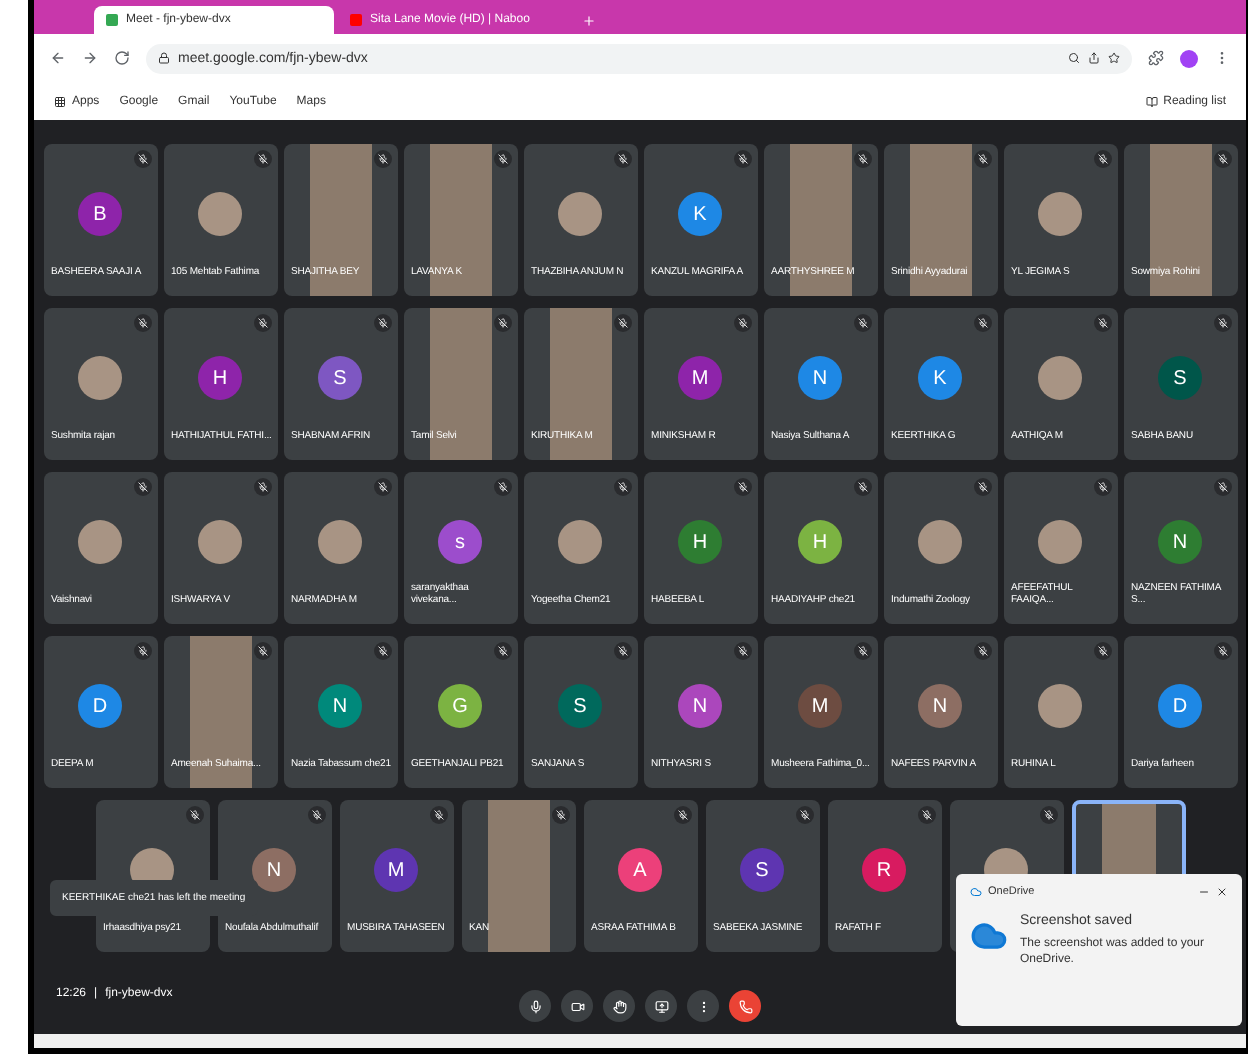  Describe the element at coordinates (460, 706) in the screenshot. I see `avatar-circle: G` at that location.